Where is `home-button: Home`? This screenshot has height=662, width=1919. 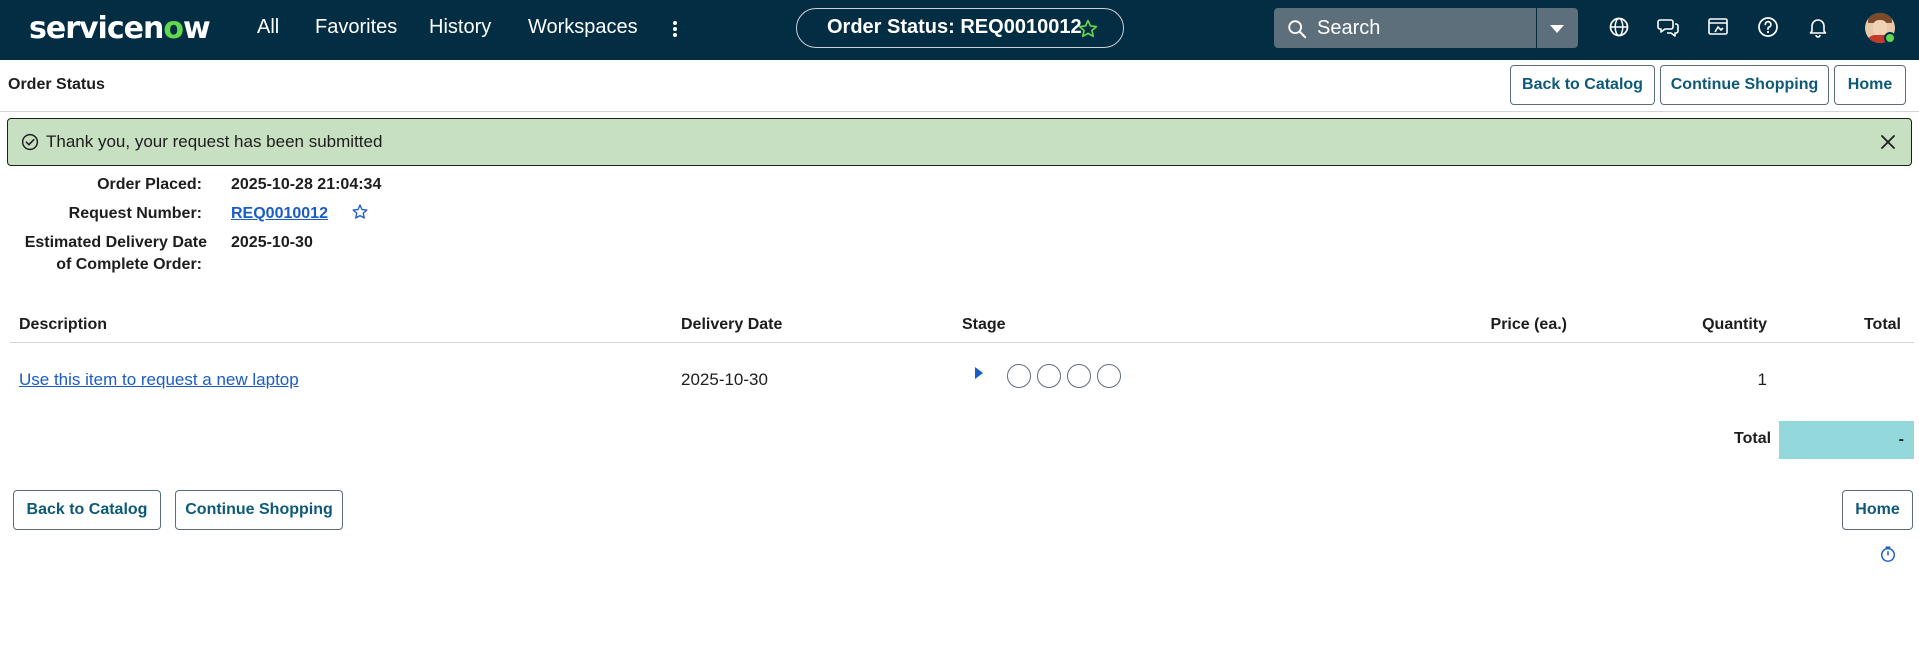
home-button: Home is located at coordinates (1870, 85).